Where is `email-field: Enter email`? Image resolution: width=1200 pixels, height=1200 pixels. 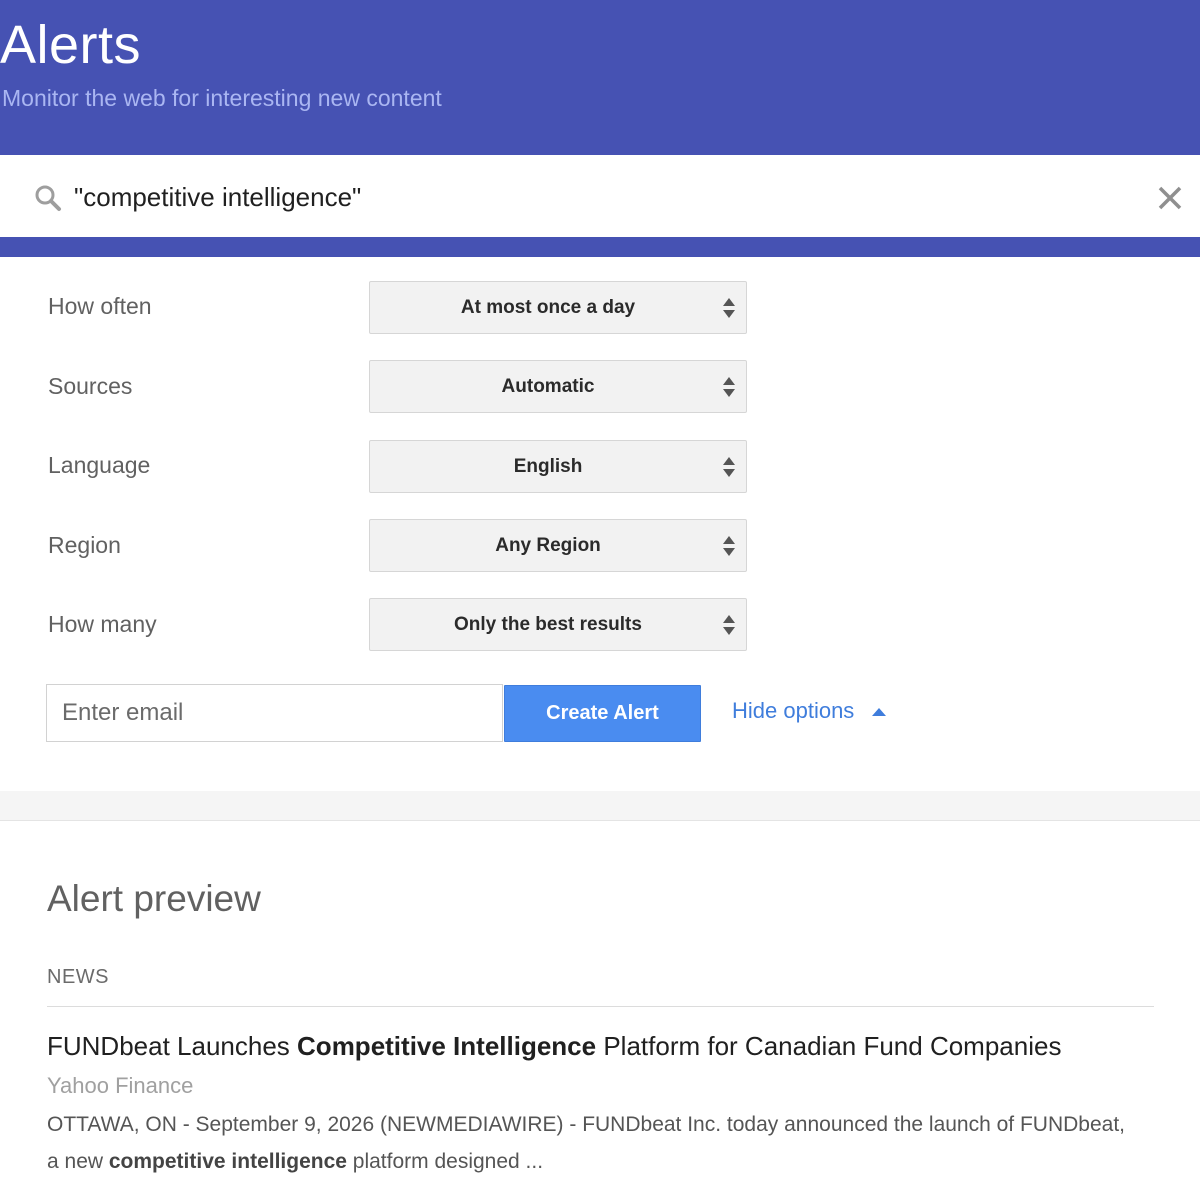
email-field: Enter email is located at coordinates (274, 713).